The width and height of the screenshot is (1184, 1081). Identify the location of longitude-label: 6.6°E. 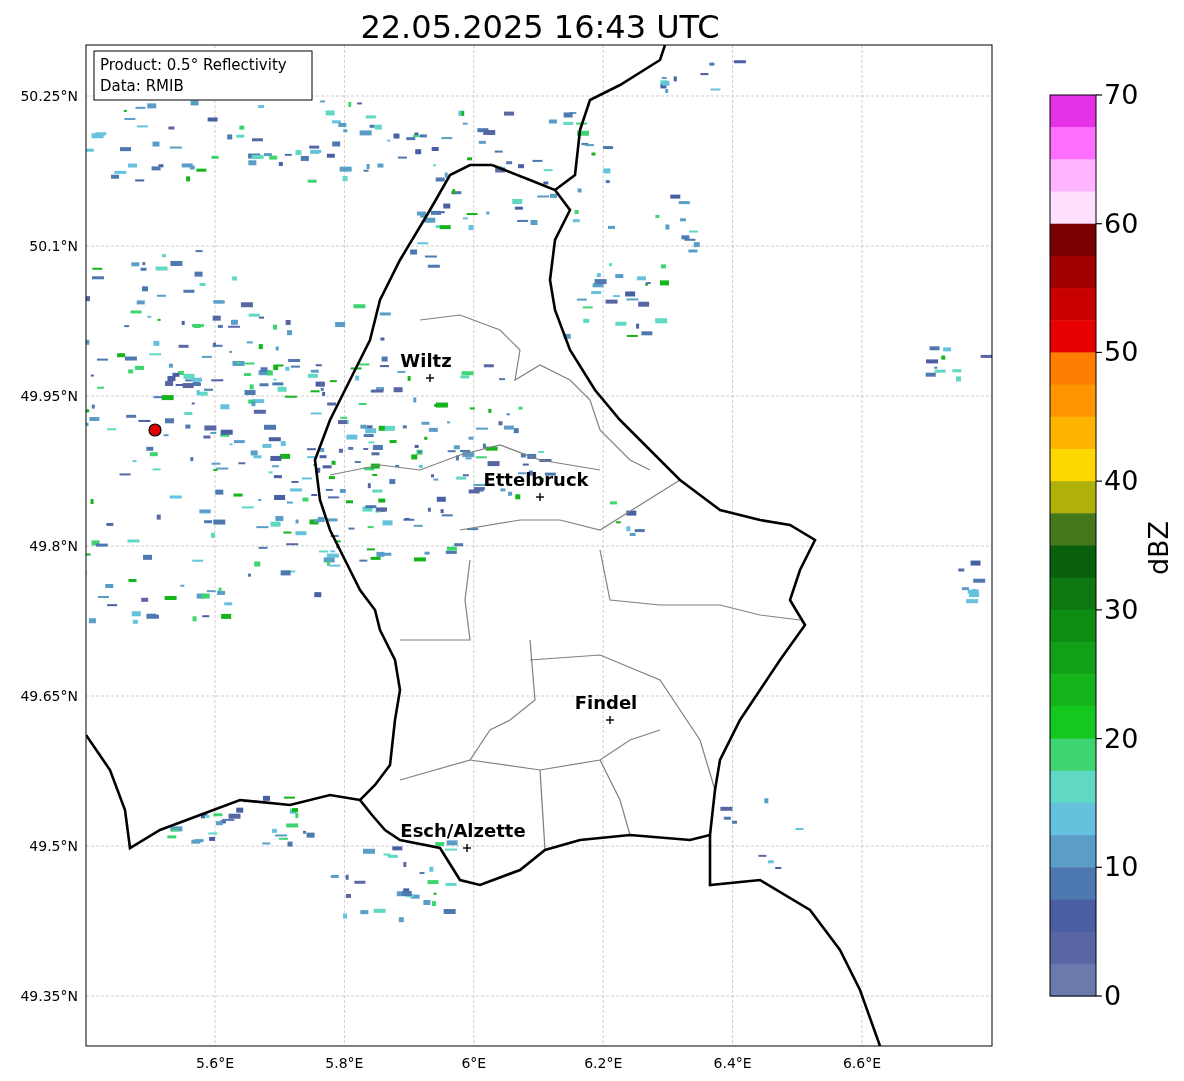
(862, 1063).